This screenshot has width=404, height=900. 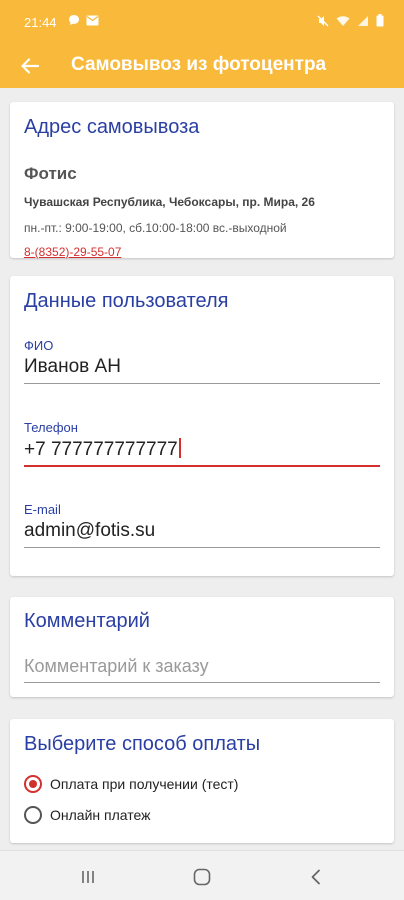 What do you see at coordinates (83, 21) in the screenshot?
I see `status-notification-icons` at bounding box center [83, 21].